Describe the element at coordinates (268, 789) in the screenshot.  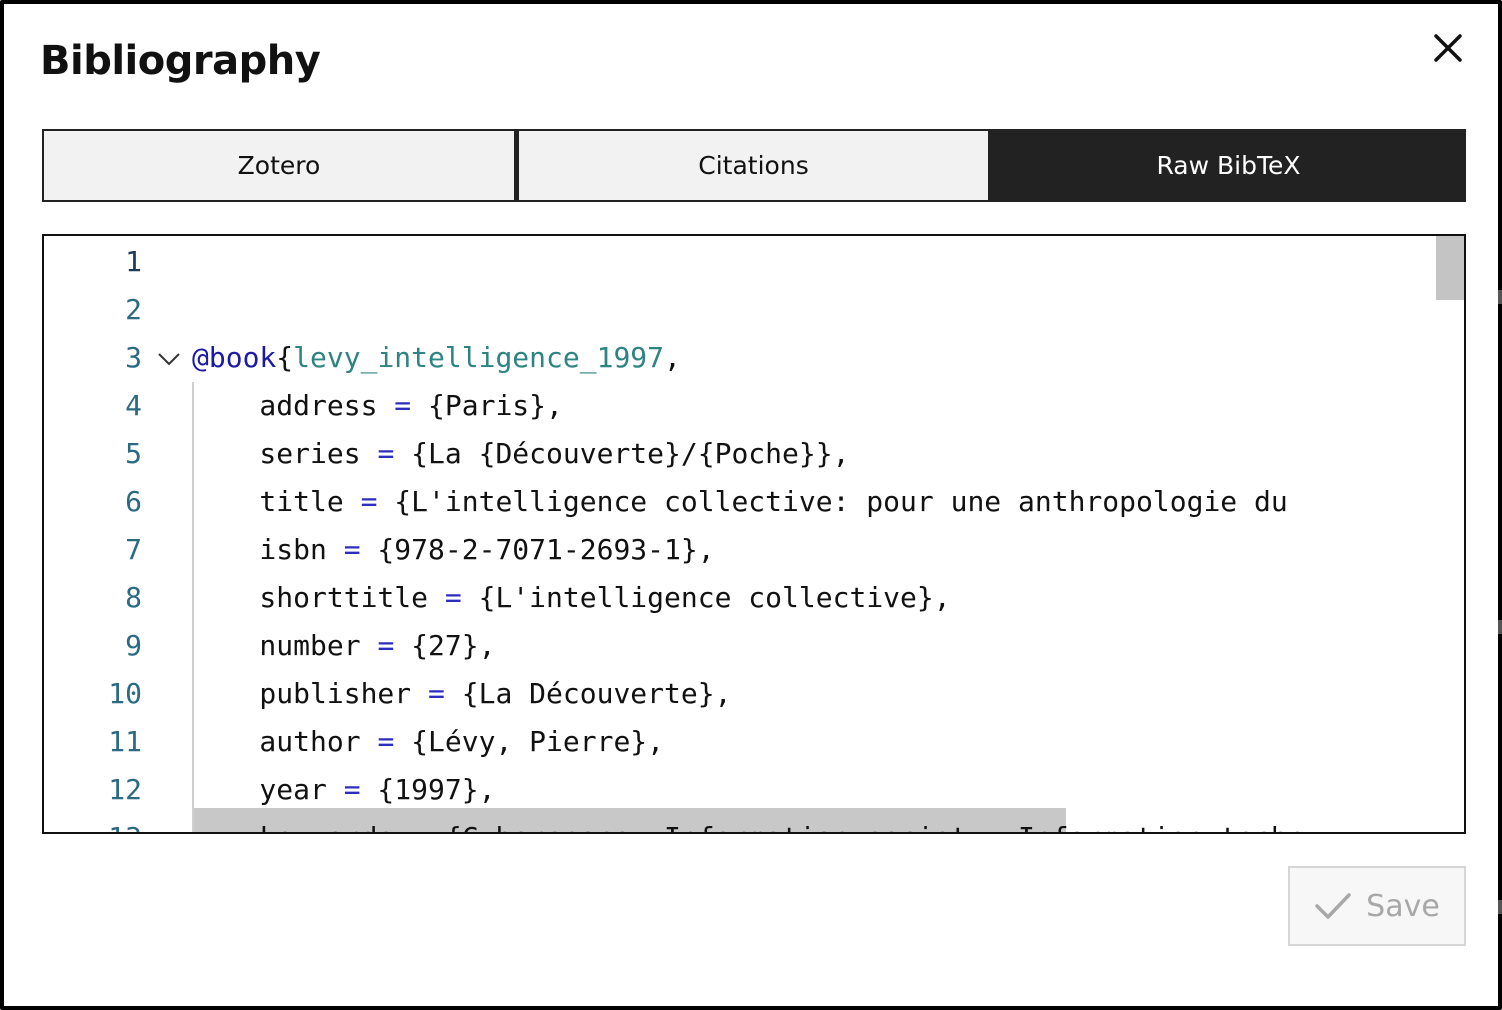
I see `code-token: year` at that location.